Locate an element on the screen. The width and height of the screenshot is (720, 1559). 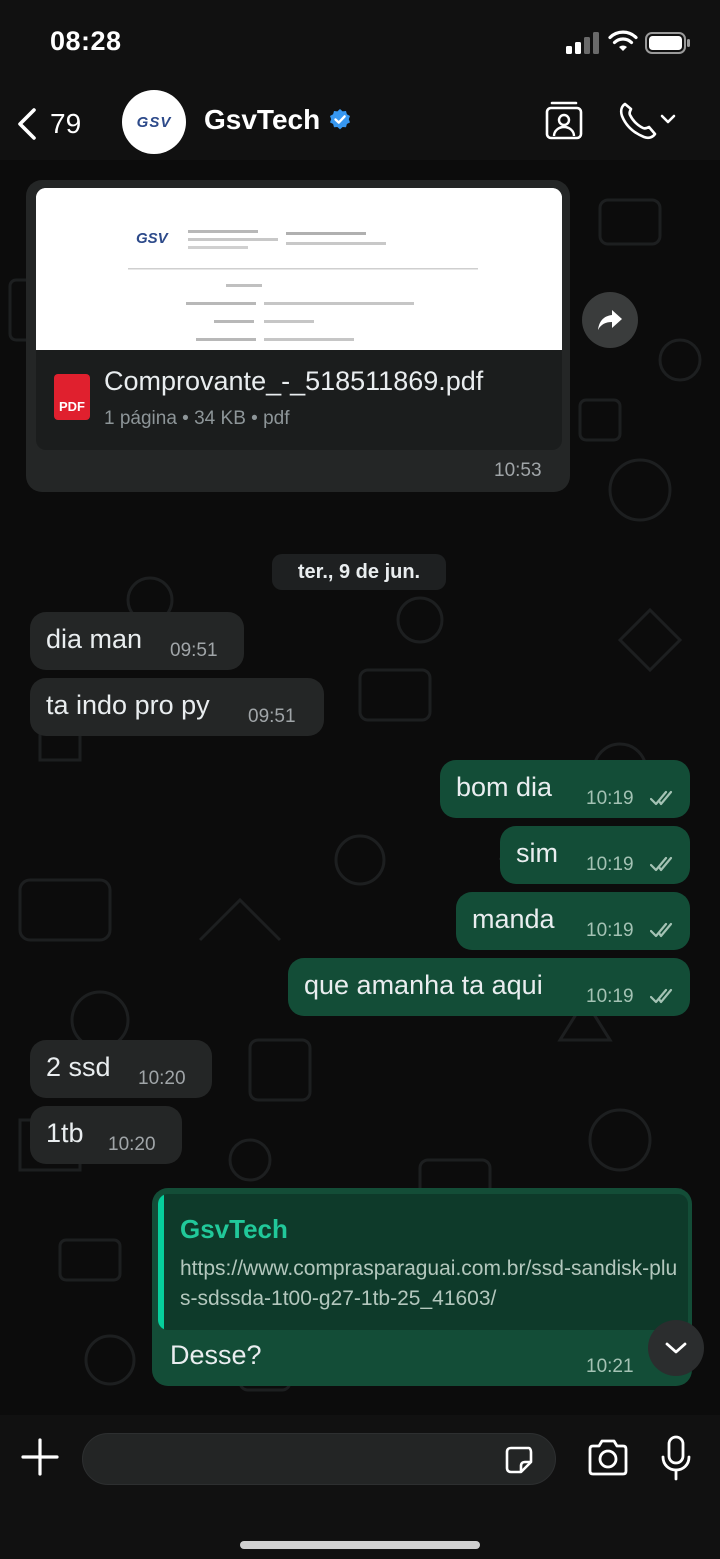
avatar: GSV is located at coordinates (154, 122).